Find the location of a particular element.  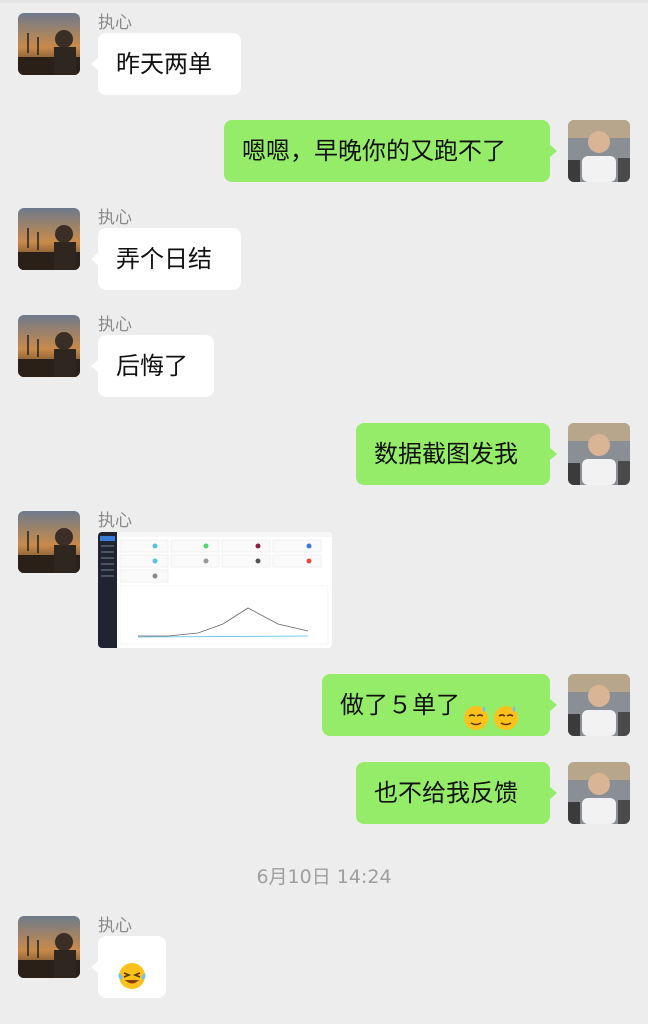

message-bubble: 做了５单了 is located at coordinates (439, 705).